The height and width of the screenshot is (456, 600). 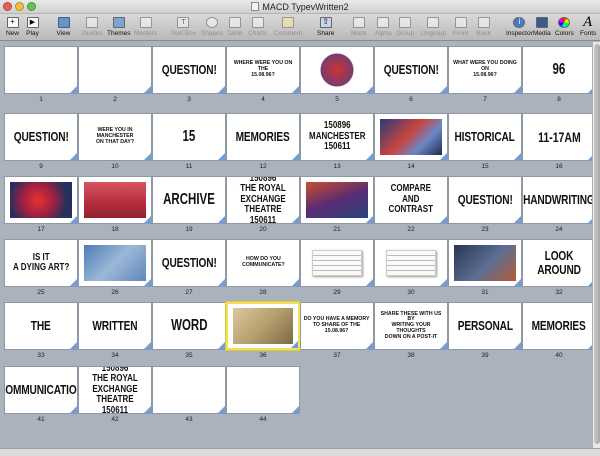 What do you see at coordinates (288, 26) in the screenshot?
I see `comment-button: Comment` at bounding box center [288, 26].